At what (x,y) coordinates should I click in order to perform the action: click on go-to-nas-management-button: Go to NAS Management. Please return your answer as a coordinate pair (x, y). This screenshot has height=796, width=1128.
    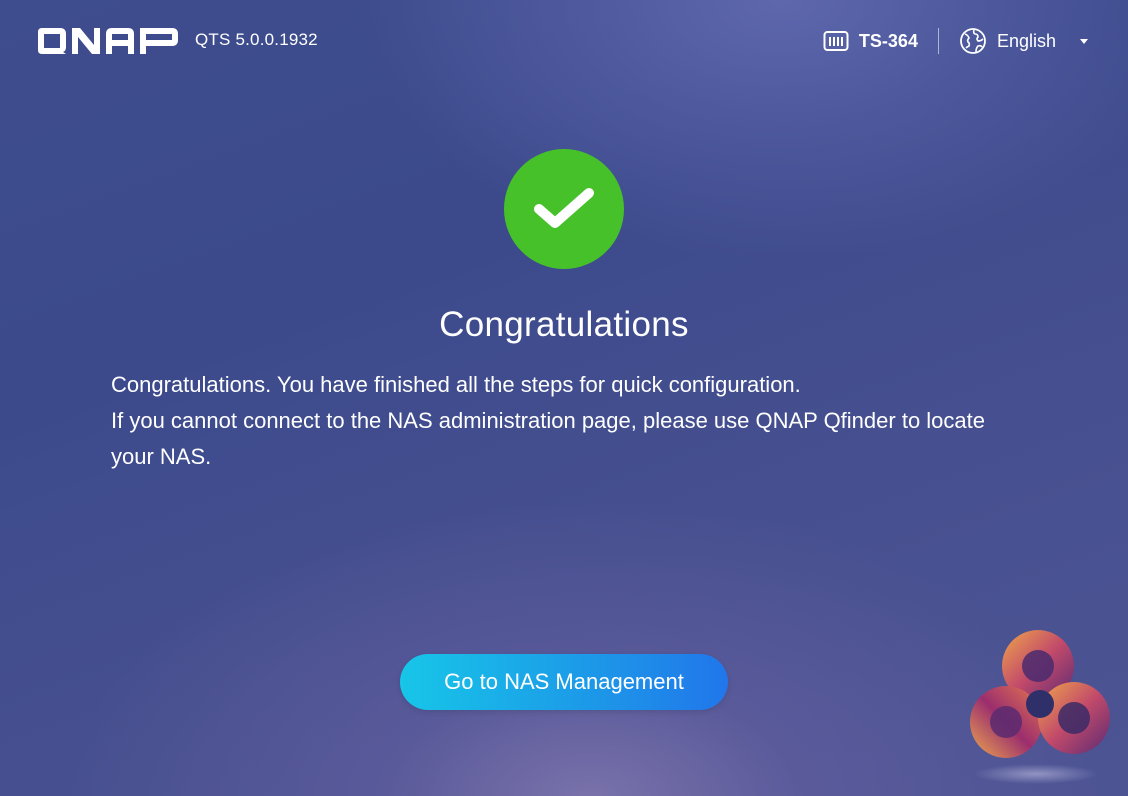
    Looking at the image, I should click on (564, 682).